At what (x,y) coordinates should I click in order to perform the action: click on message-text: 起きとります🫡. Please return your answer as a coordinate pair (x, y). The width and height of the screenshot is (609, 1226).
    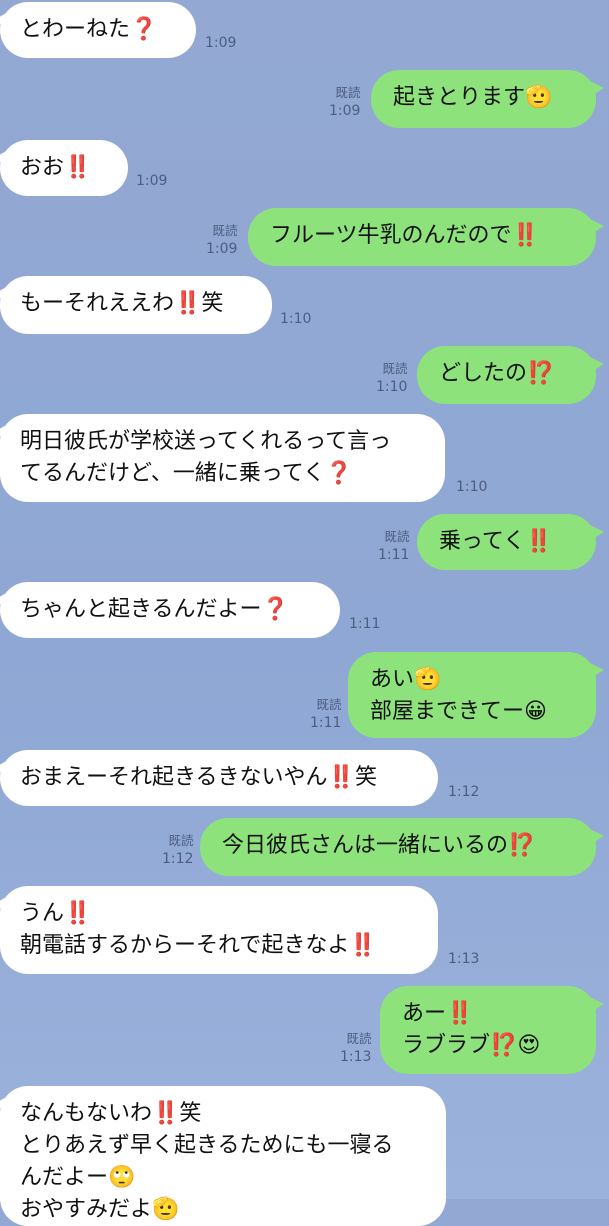
    Looking at the image, I should click on (473, 97).